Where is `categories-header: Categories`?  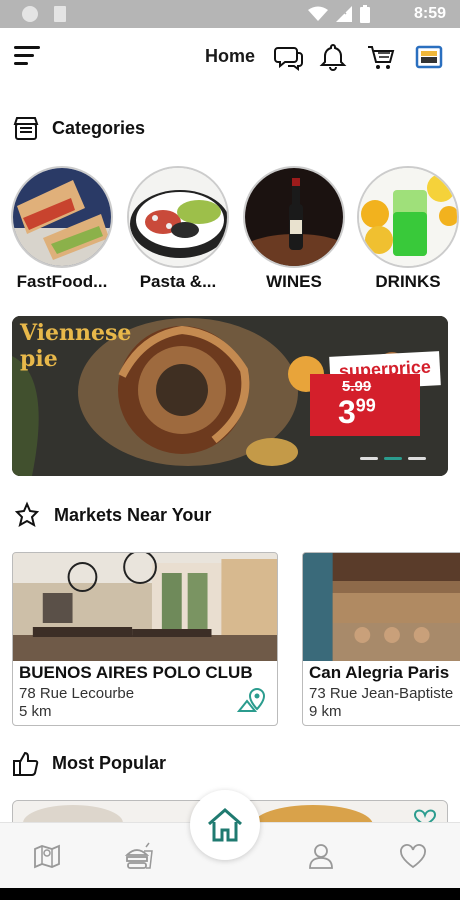
categories-header: Categories is located at coordinates (78, 128).